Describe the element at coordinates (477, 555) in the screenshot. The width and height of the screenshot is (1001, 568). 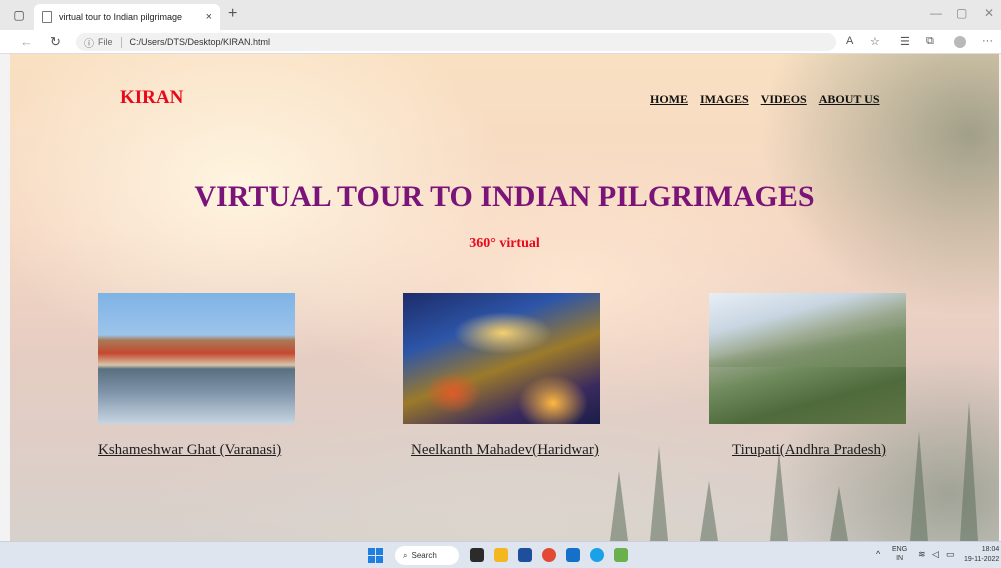
I see `task-view-icon` at that location.